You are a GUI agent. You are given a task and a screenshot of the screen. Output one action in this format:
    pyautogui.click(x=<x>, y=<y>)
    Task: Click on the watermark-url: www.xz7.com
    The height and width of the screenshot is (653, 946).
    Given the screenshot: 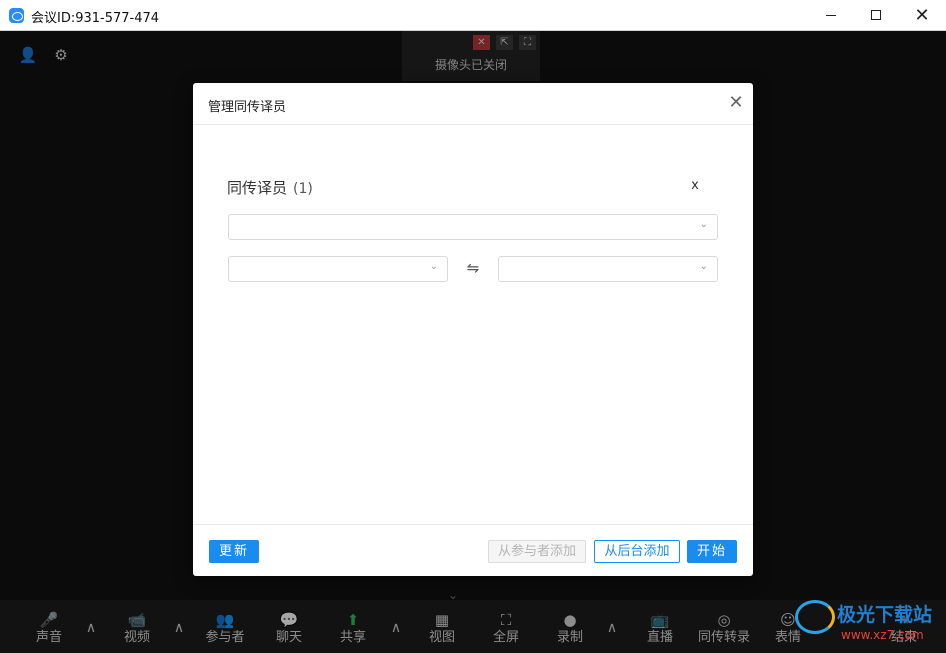 What is the action you would take?
    pyautogui.click(x=882, y=635)
    